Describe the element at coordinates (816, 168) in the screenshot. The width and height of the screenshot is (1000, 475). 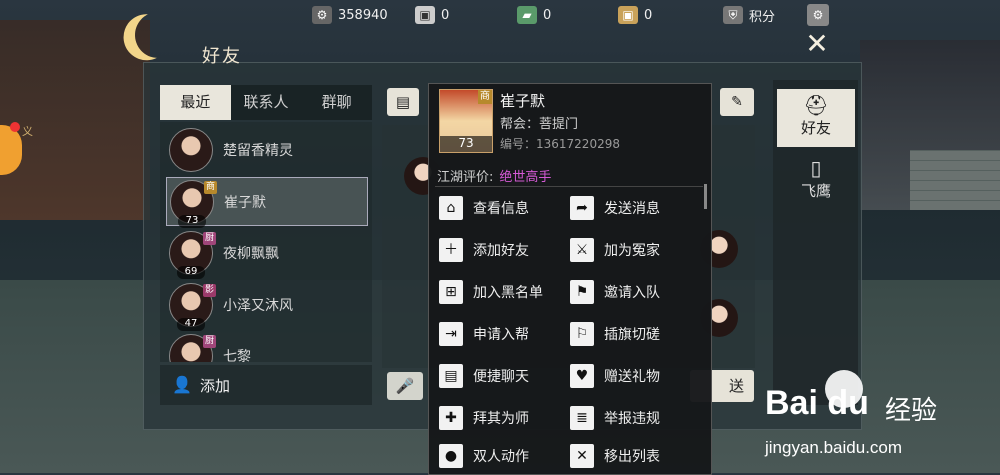
I see `scroll-letter-icon: ▯` at that location.